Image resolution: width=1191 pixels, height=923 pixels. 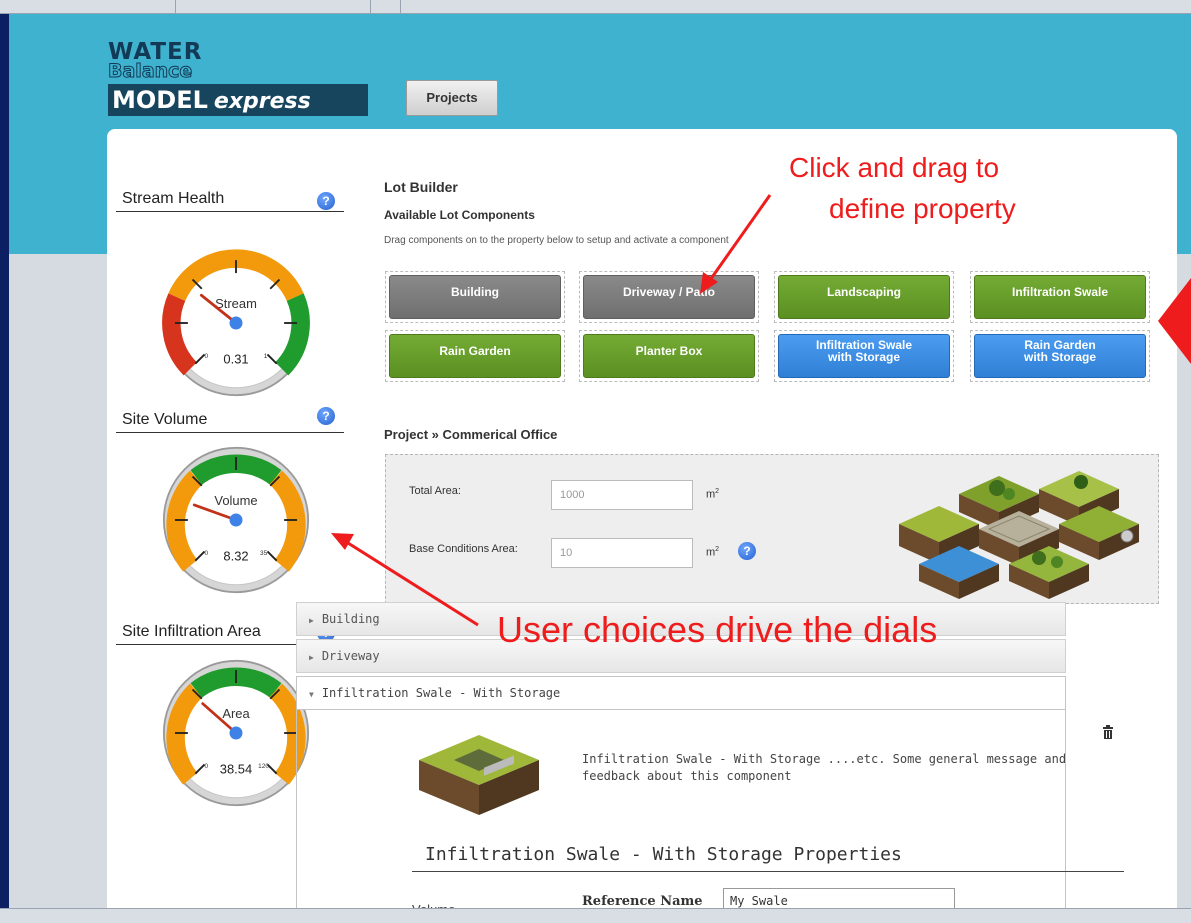 What do you see at coordinates (595, 915) in the screenshot?
I see `browser-status-bar` at bounding box center [595, 915].